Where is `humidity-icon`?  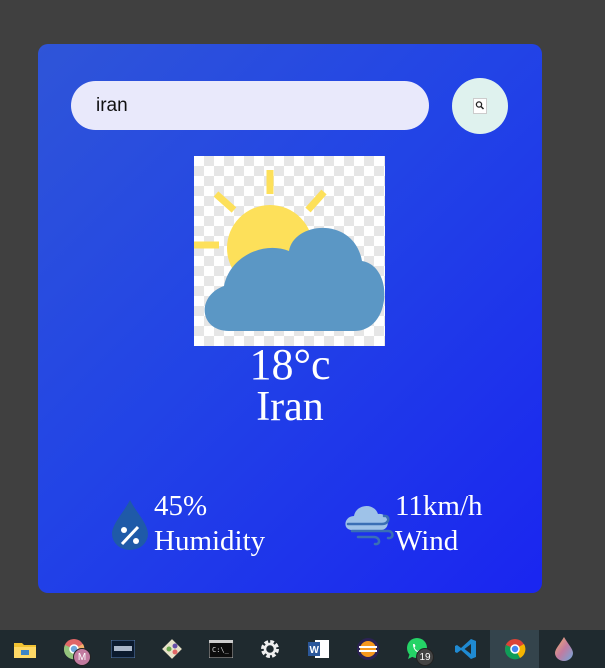
humidity-icon is located at coordinates (130, 525).